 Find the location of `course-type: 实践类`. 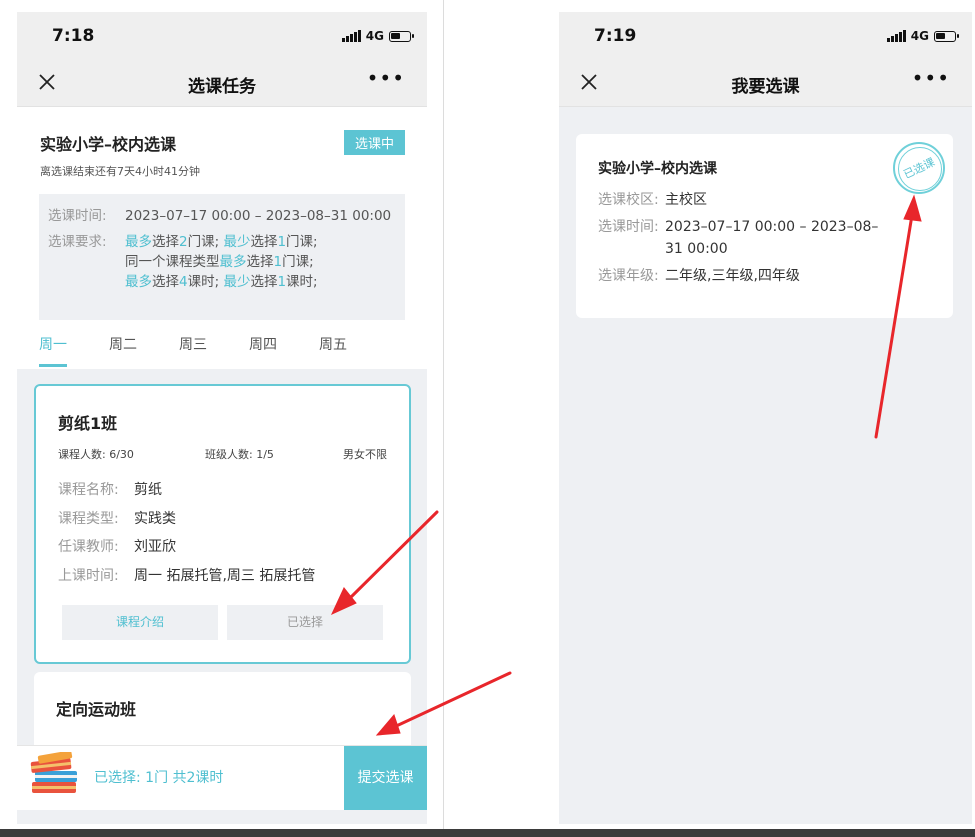

course-type: 实践类 is located at coordinates (155, 518).